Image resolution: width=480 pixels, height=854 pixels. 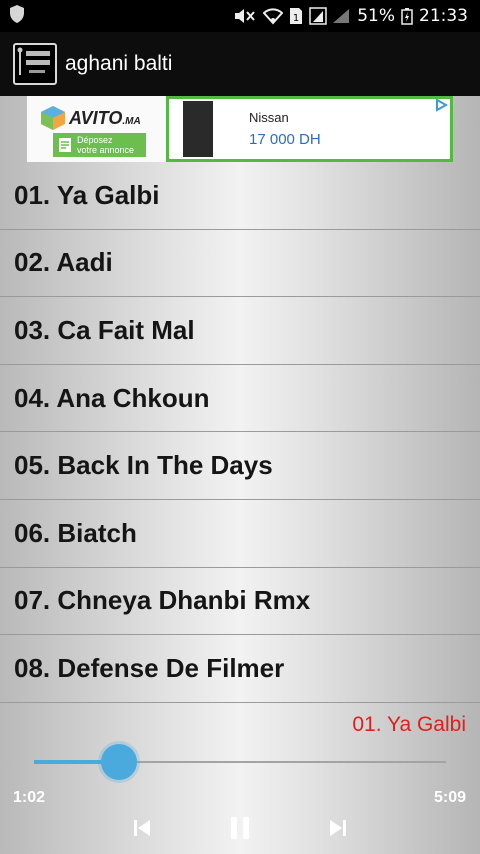 What do you see at coordinates (87, 194) in the screenshot?
I see `track-title: 01. Ya Galbi` at bounding box center [87, 194].